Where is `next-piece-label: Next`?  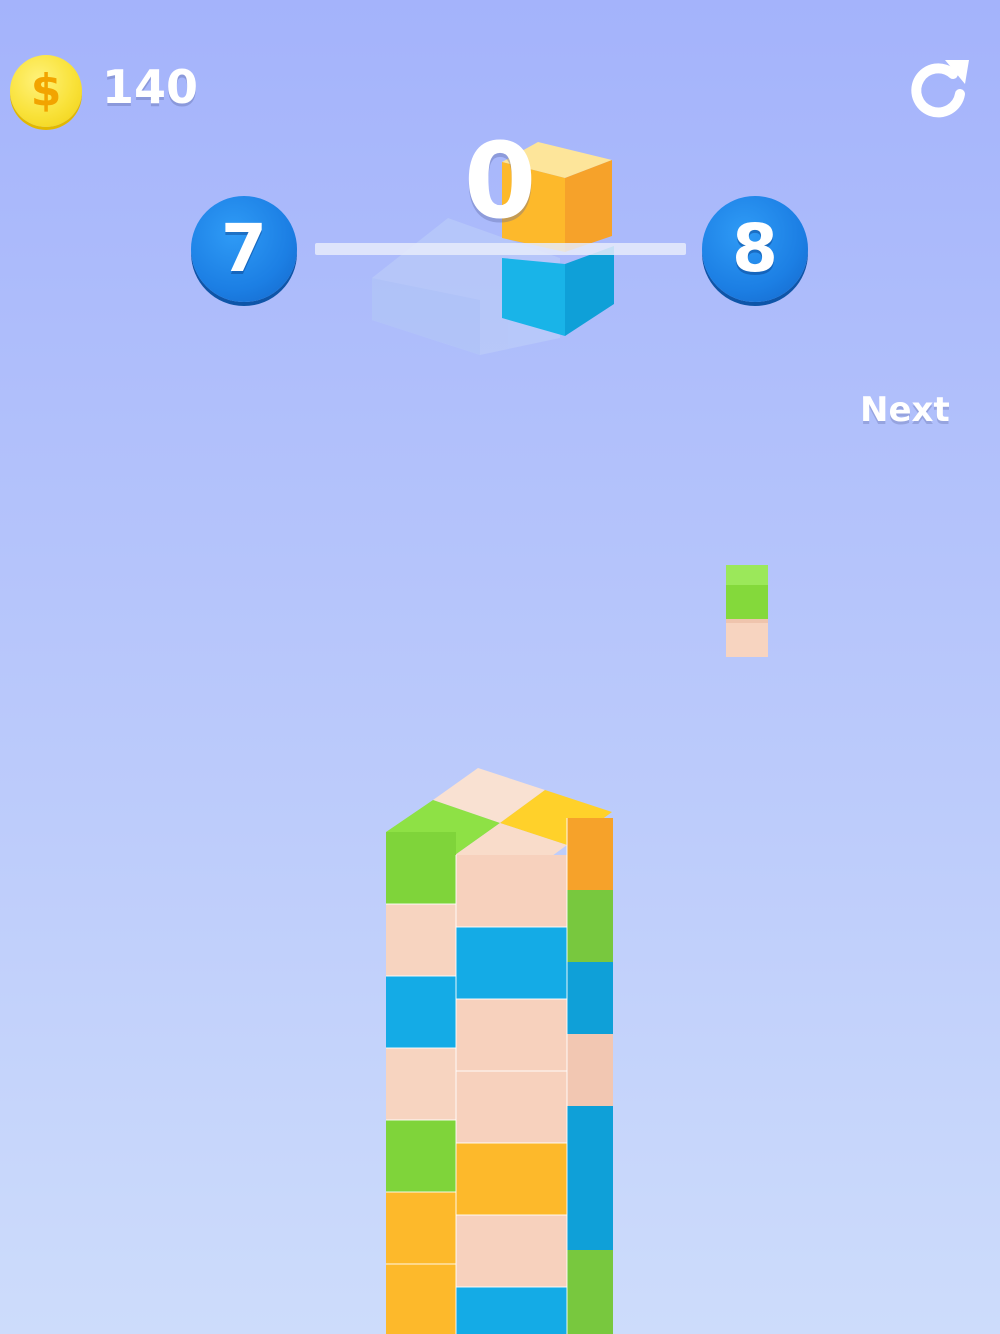 next-piece-label: Next is located at coordinates (905, 410).